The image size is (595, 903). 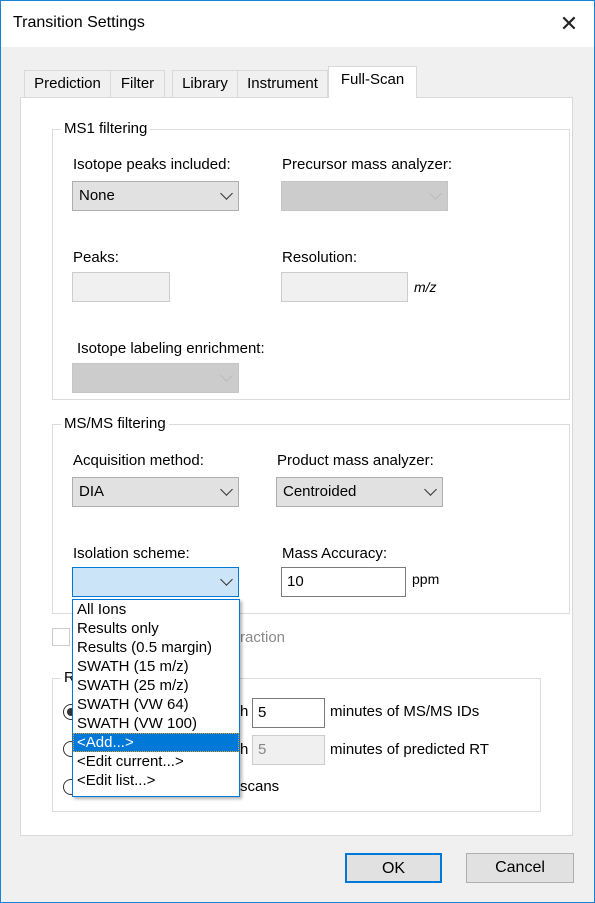 I want to click on enrichment-label: Isotope labeling enrichment:, so click(x=171, y=348).